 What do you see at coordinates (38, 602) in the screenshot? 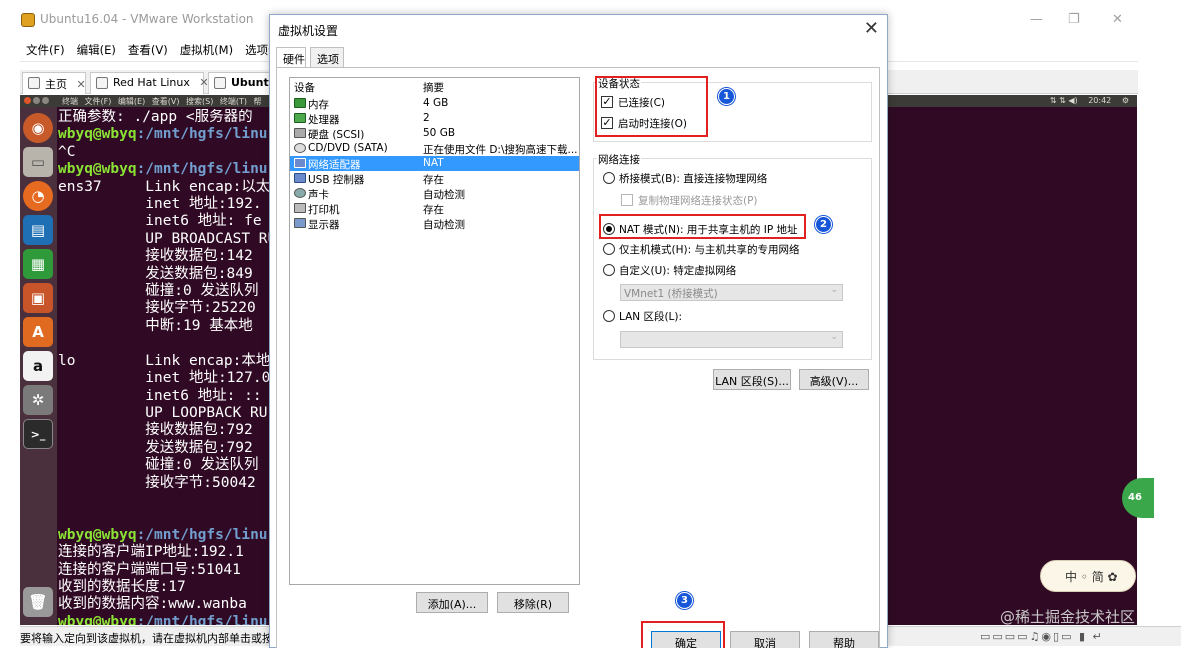
I see `launcher-trash-icon: 🗑` at bounding box center [38, 602].